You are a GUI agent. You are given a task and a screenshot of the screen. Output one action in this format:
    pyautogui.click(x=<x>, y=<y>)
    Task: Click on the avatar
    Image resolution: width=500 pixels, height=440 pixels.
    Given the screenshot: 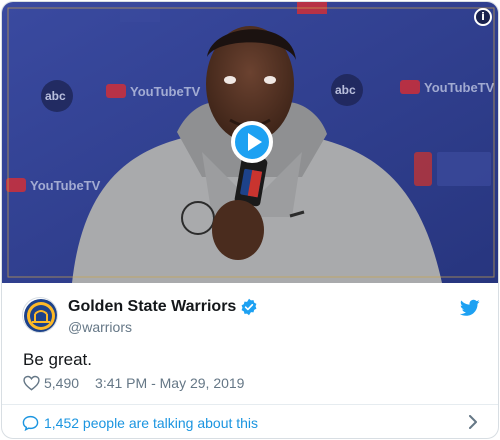 What is the action you would take?
    pyautogui.click(x=40, y=315)
    